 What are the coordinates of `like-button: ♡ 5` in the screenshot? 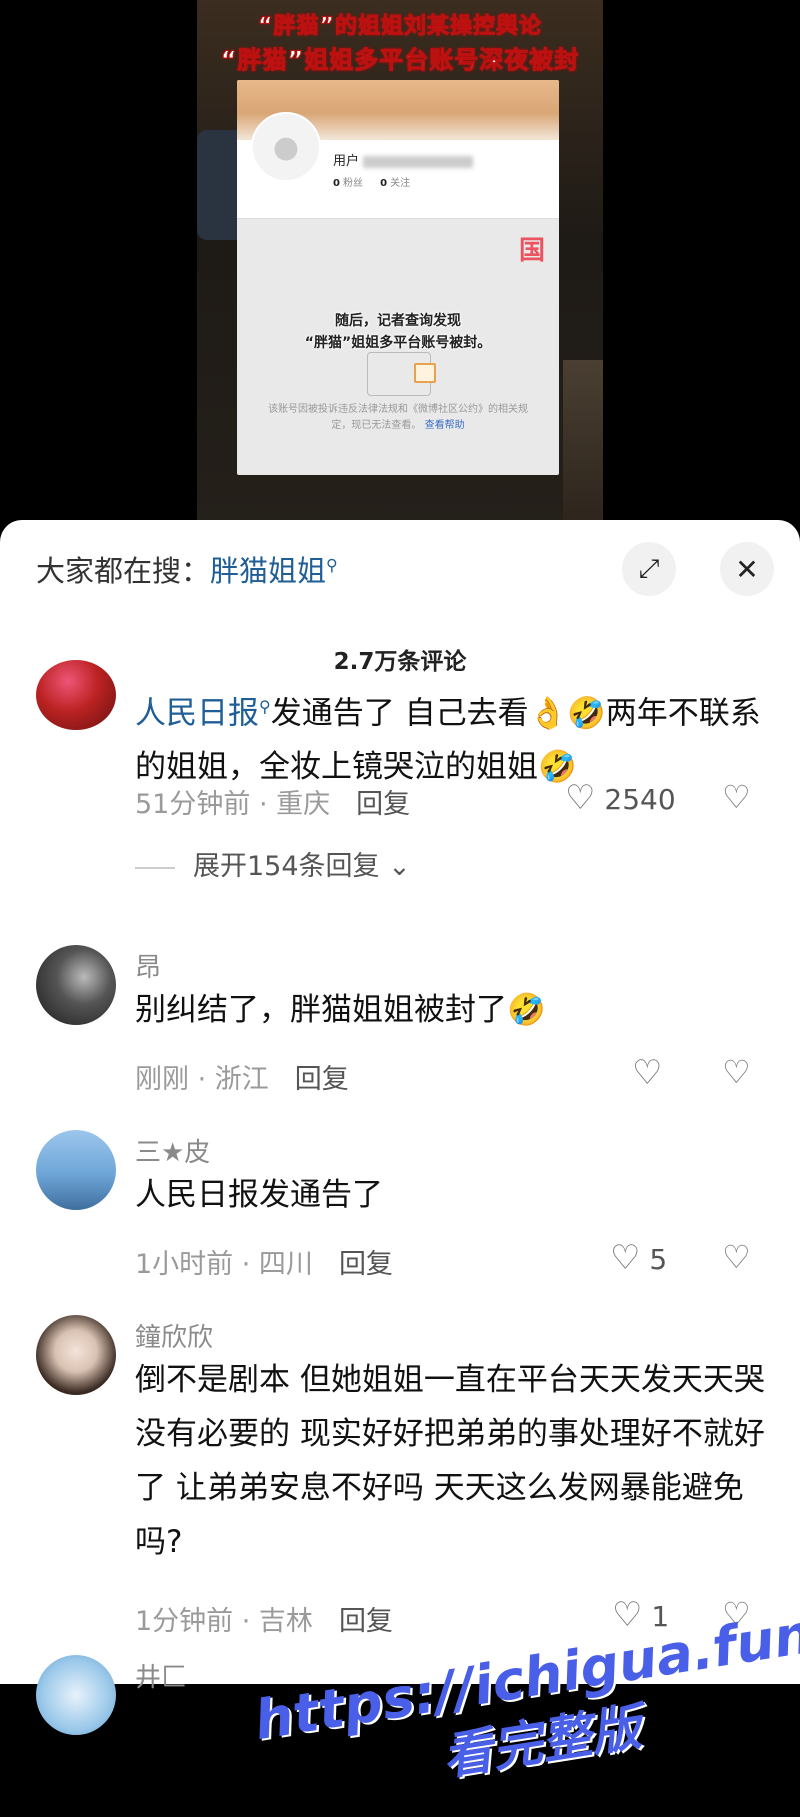 It's located at (638, 1258).